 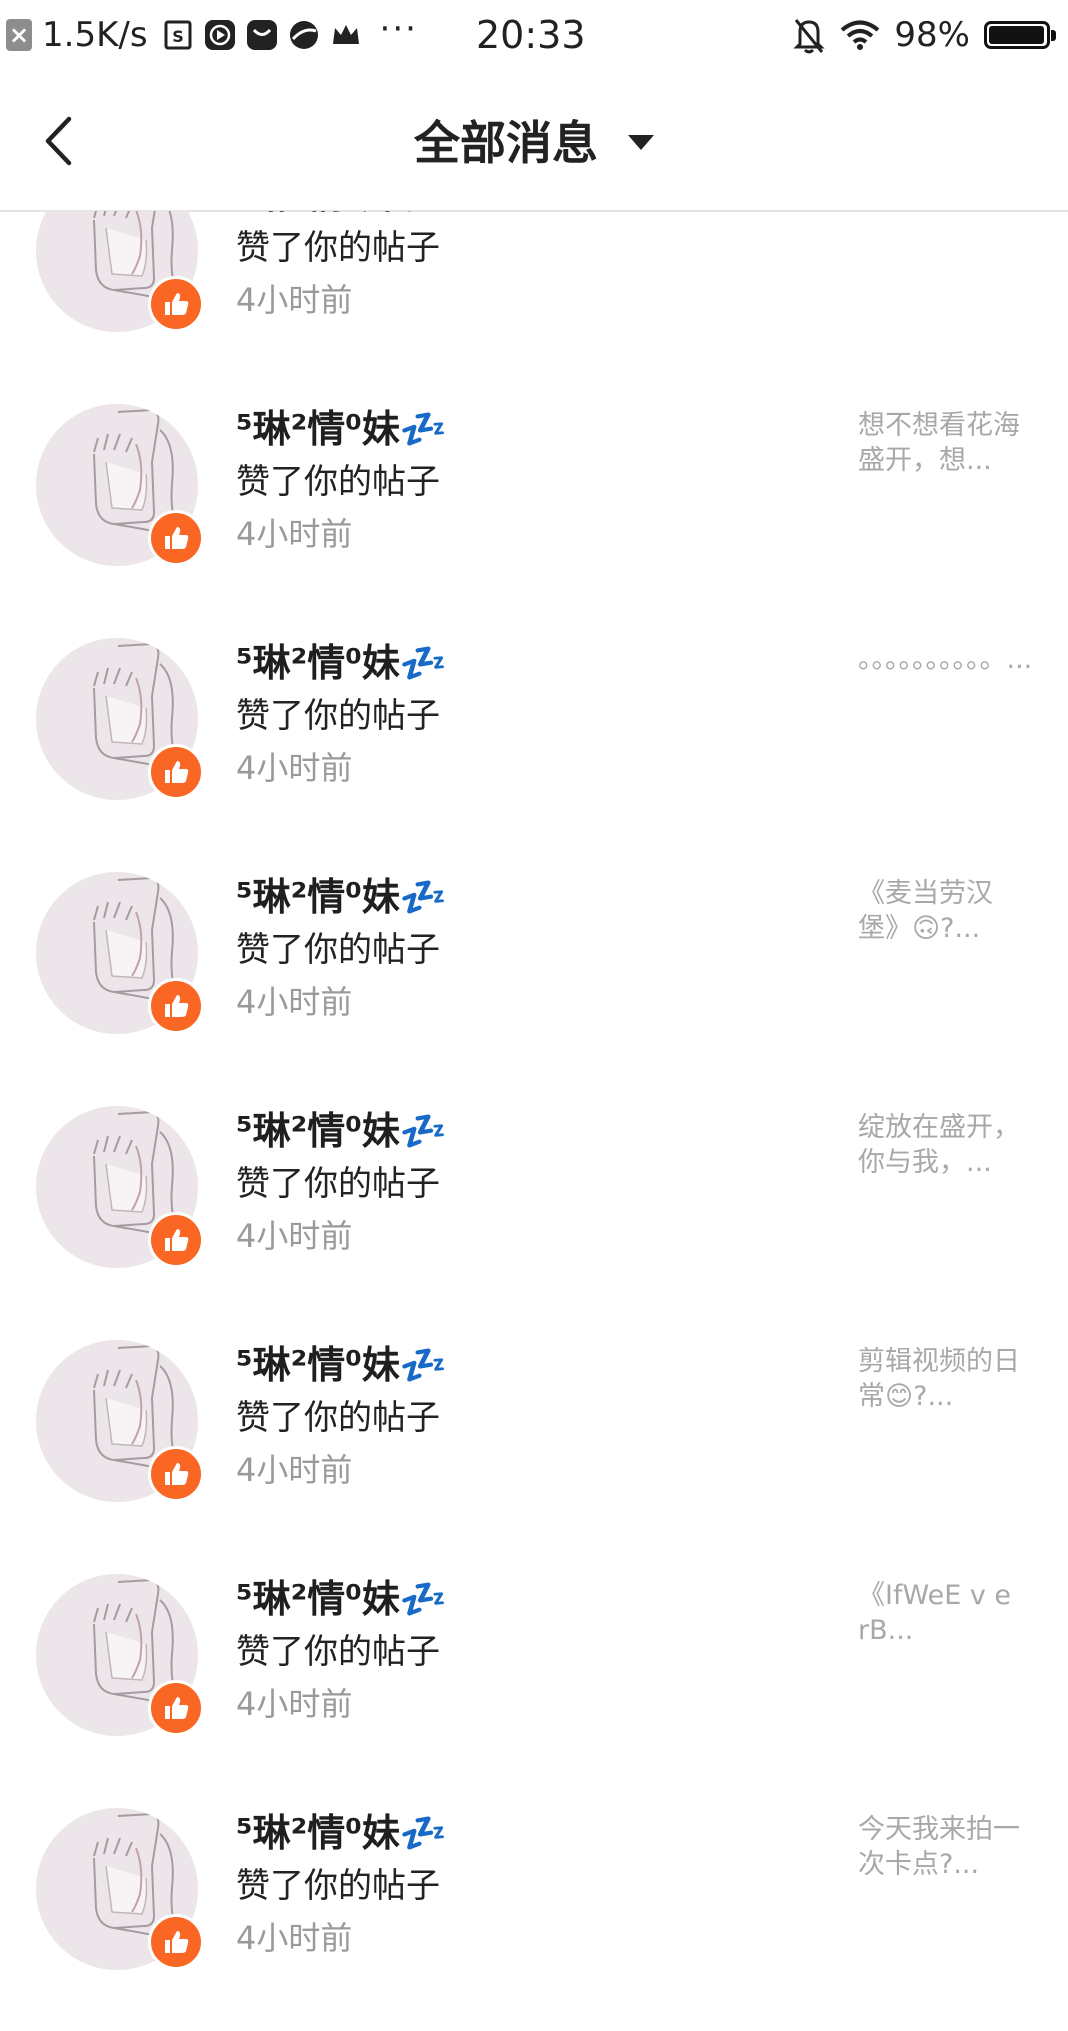 What do you see at coordinates (219, 35) in the screenshot?
I see `video-app-icon` at bounding box center [219, 35].